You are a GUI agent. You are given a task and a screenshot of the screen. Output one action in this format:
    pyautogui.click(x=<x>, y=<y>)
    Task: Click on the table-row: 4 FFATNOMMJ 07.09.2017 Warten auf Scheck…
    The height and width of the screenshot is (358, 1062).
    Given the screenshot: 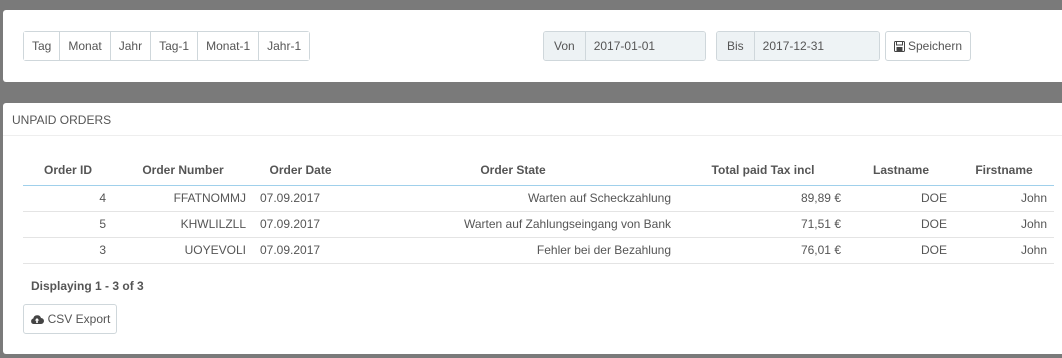 What is the action you would take?
    pyautogui.click(x=538, y=198)
    